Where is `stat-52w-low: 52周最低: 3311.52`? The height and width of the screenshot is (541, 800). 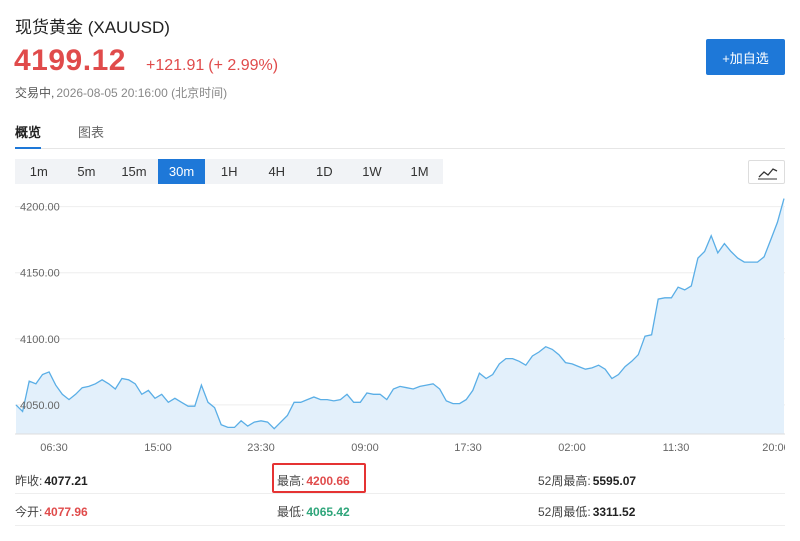
stat-52w-low: 52周最低: 3311.52 is located at coordinates (586, 511).